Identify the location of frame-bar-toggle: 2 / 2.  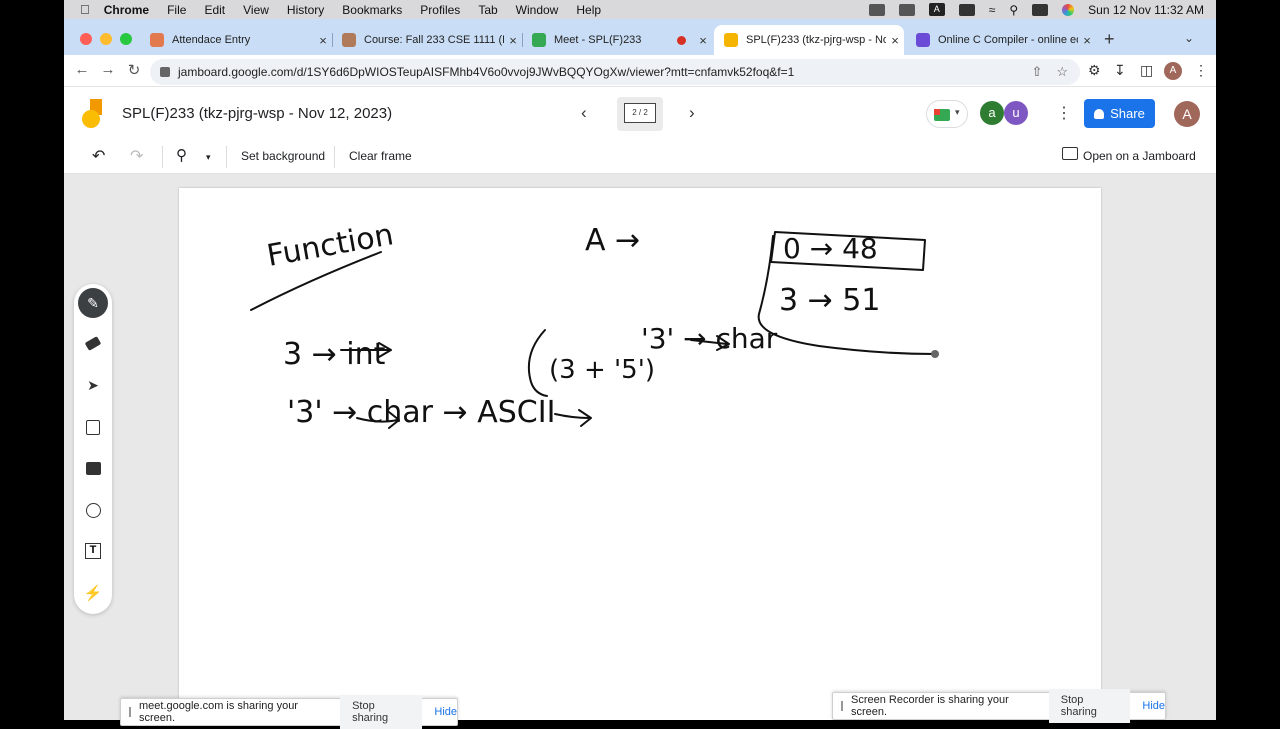
(640, 114).